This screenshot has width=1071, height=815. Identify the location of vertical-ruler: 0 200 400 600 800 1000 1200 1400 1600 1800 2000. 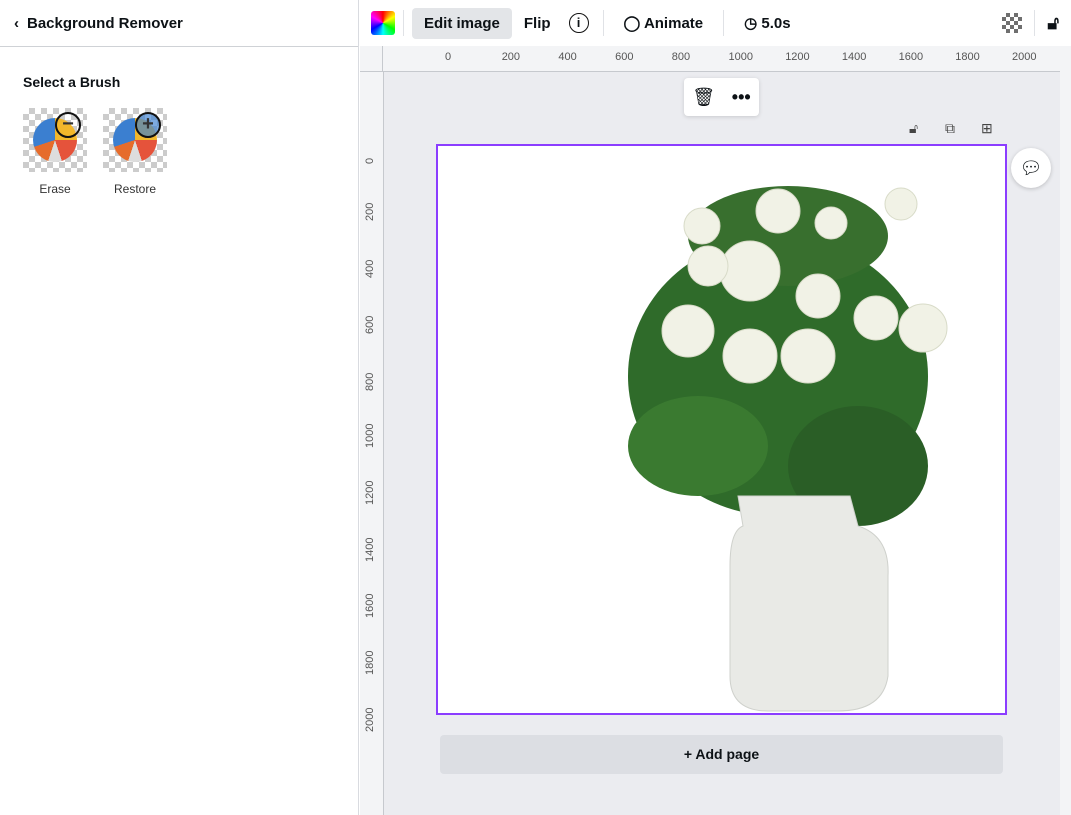
(372, 443).